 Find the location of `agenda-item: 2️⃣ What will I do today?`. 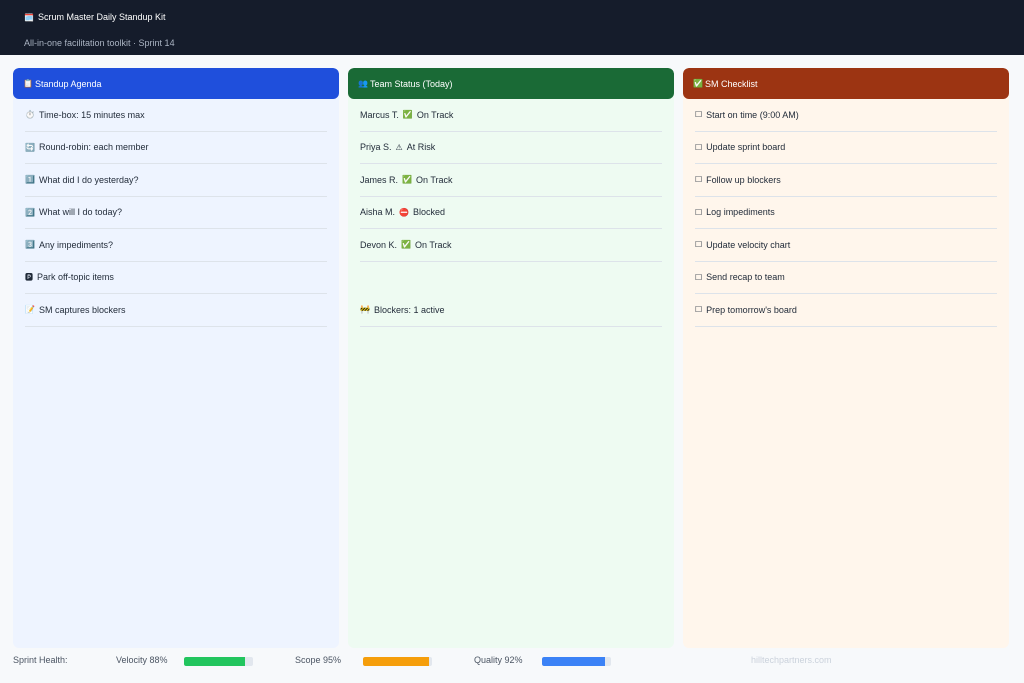

agenda-item: 2️⃣ What will I do today? is located at coordinates (176, 213).